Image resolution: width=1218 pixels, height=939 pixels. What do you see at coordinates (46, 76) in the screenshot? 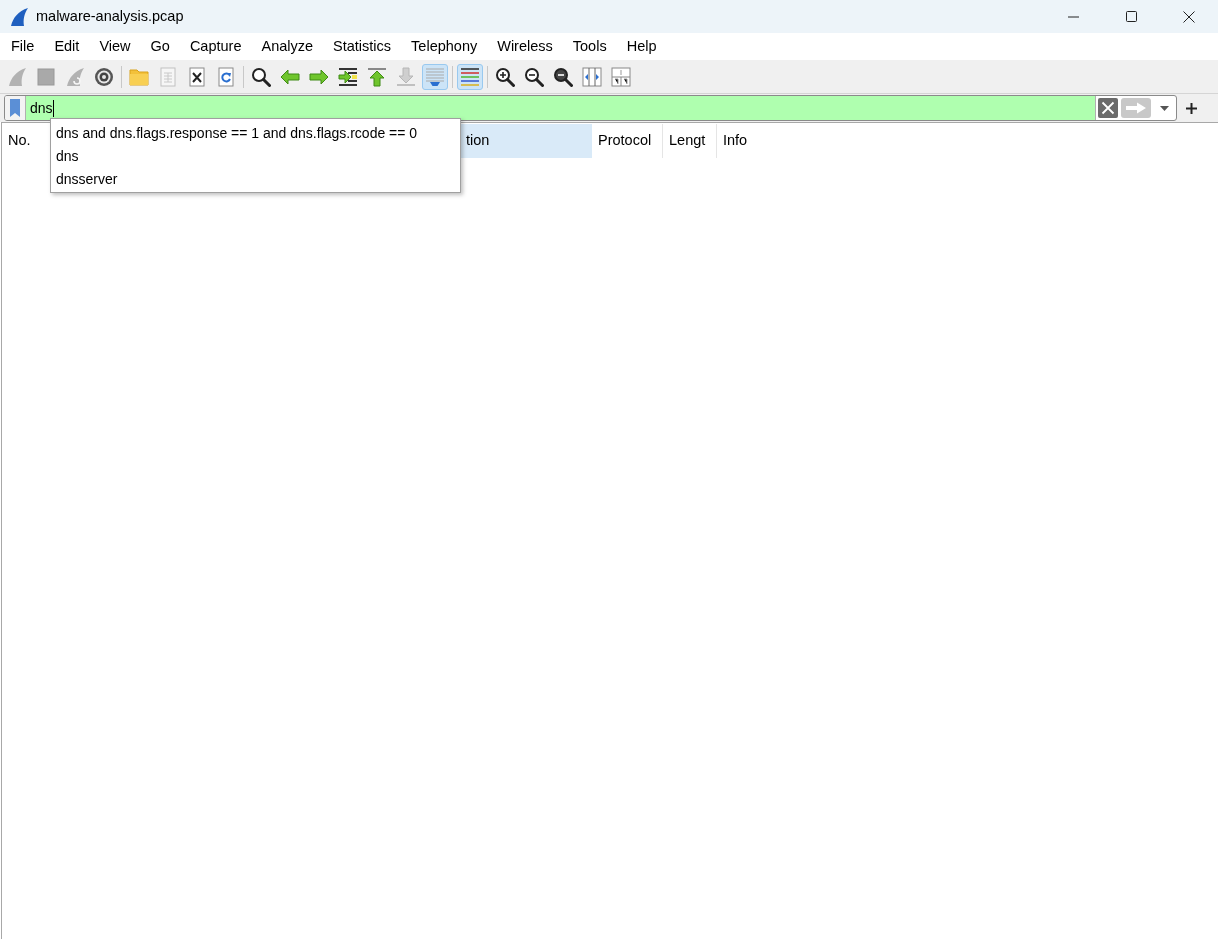
I see `stop-icon` at bounding box center [46, 76].